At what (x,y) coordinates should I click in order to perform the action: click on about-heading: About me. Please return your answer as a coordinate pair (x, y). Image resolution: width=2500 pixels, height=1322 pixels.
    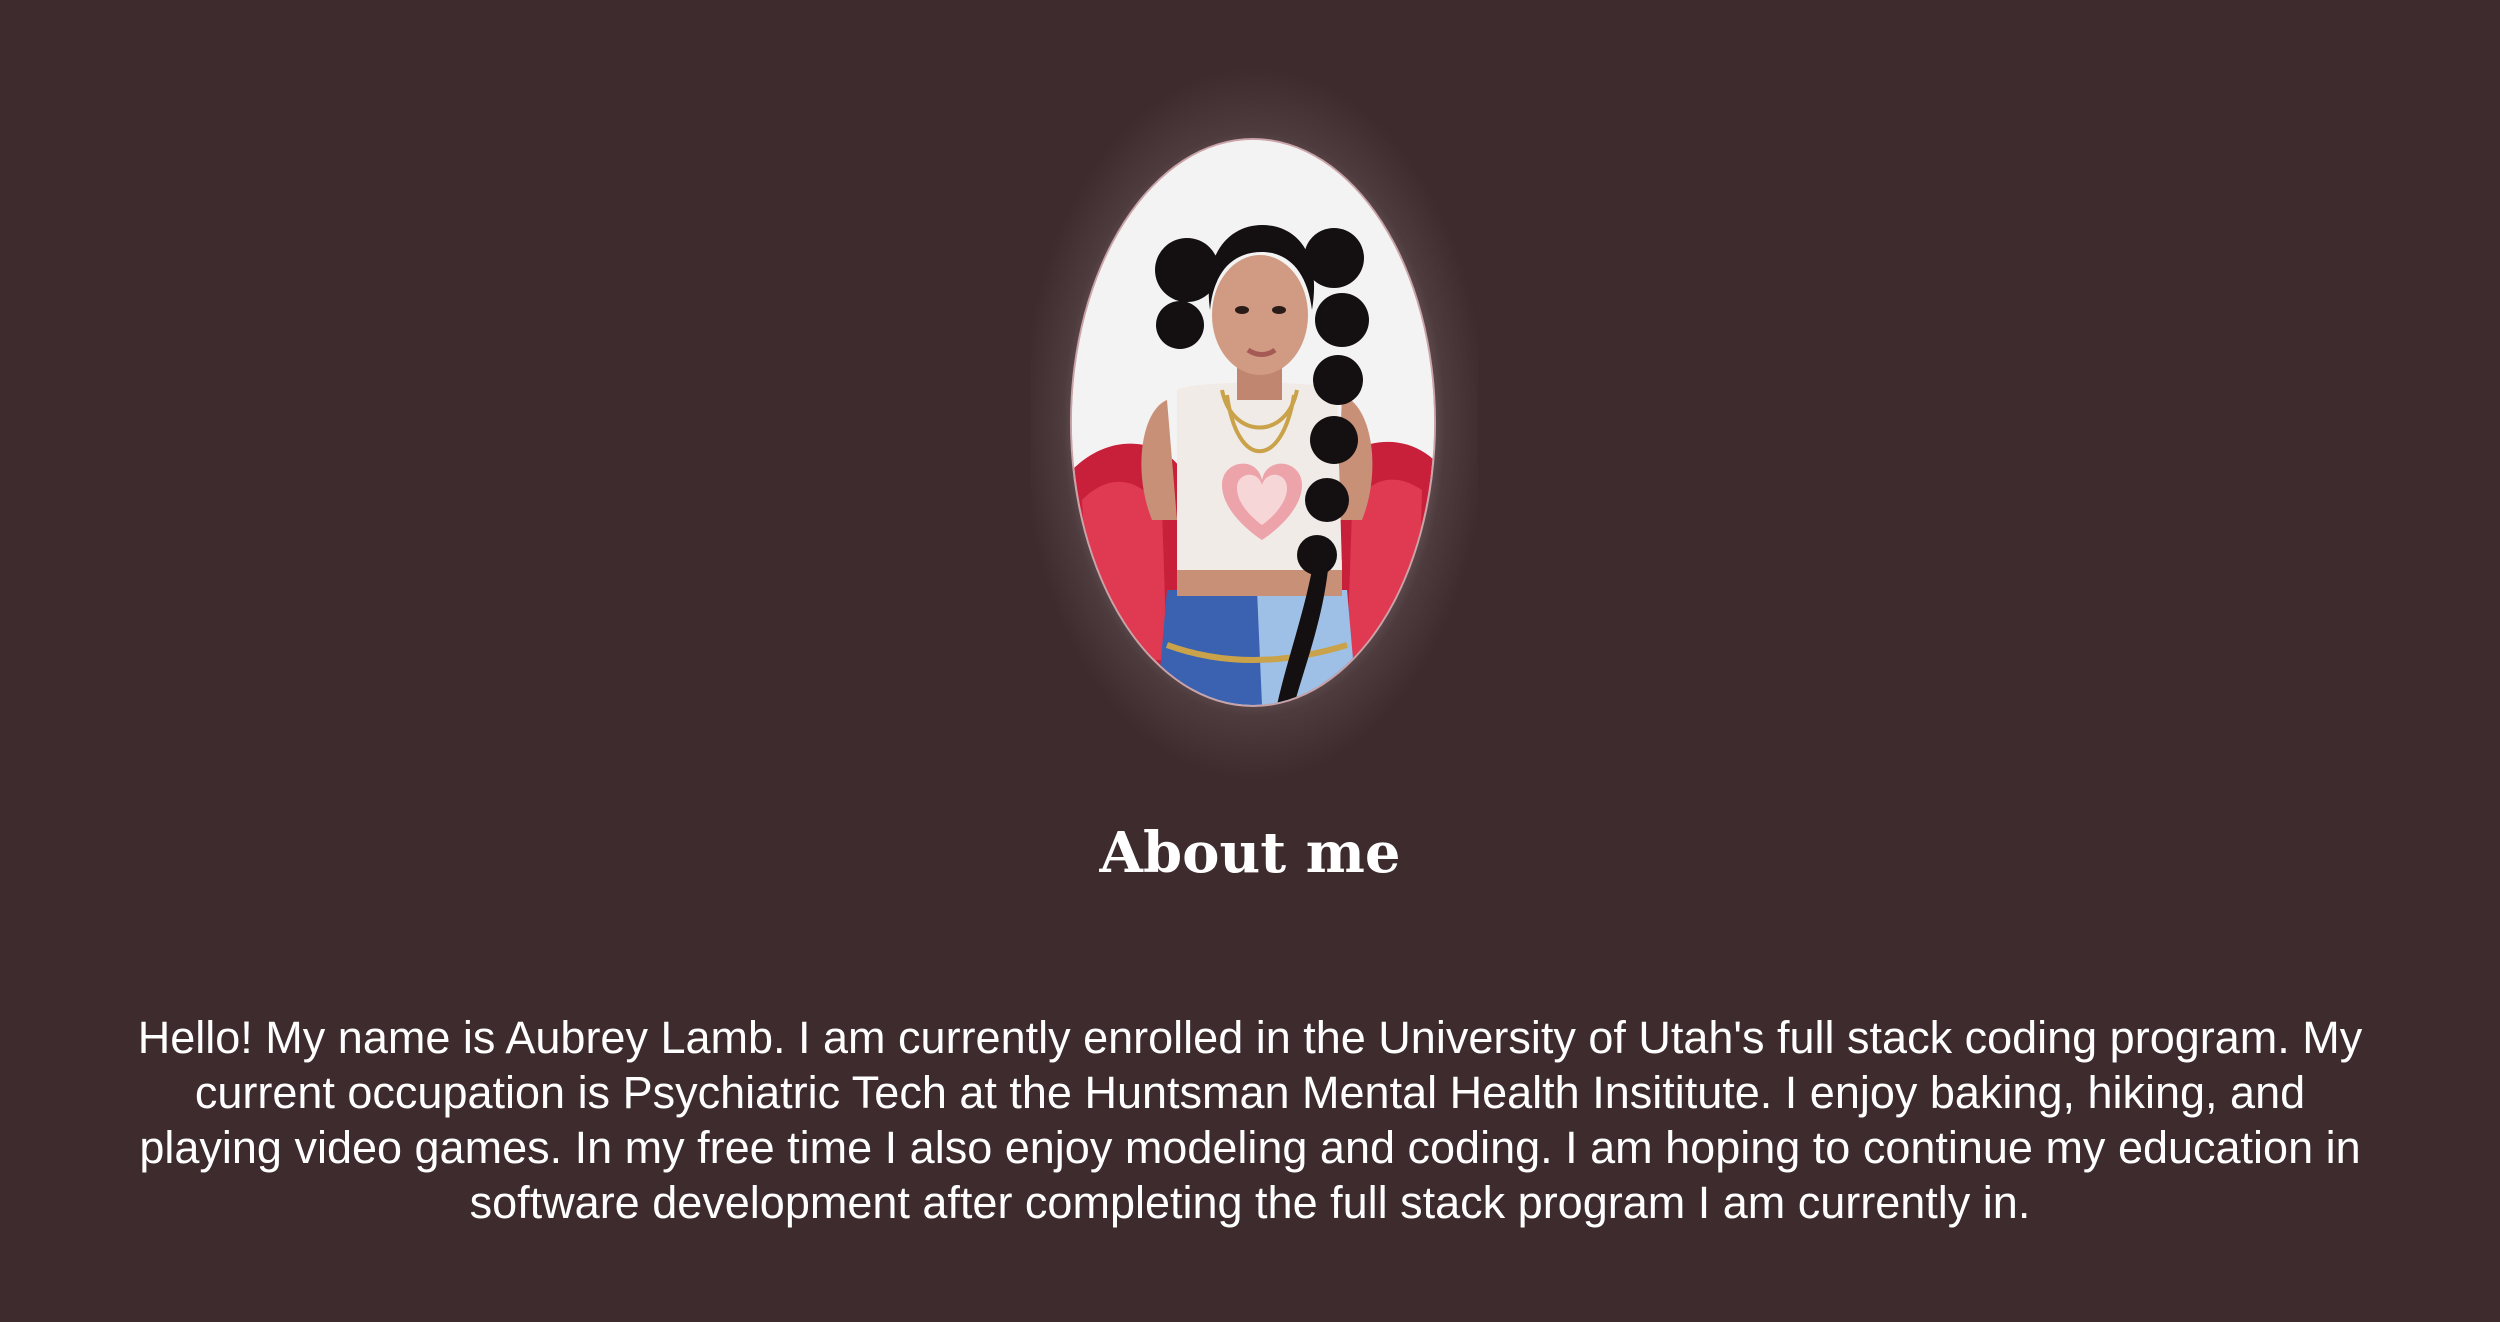
    Looking at the image, I should click on (1250, 853).